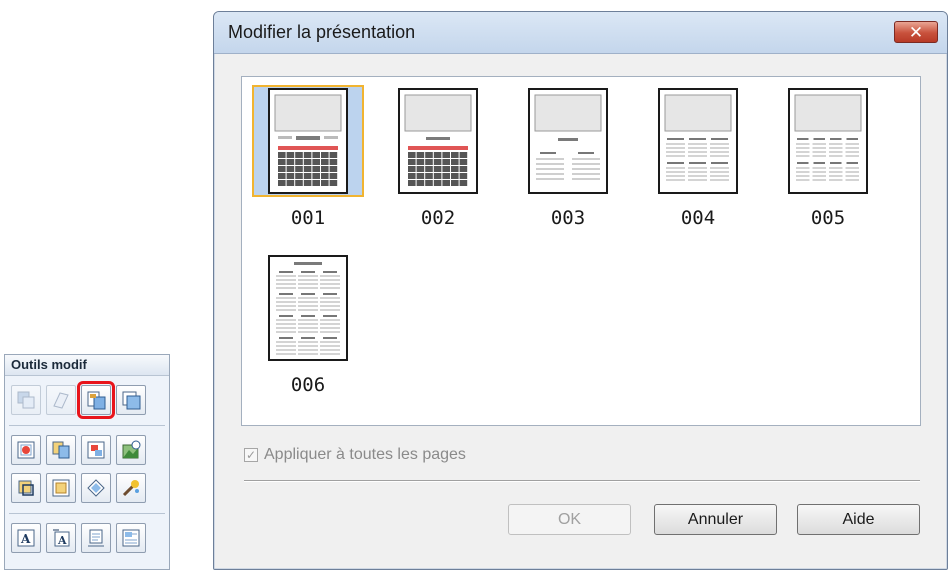 Image resolution: width=951 pixels, height=573 pixels. What do you see at coordinates (131, 400) in the screenshot?
I see `change-background-icon` at bounding box center [131, 400].